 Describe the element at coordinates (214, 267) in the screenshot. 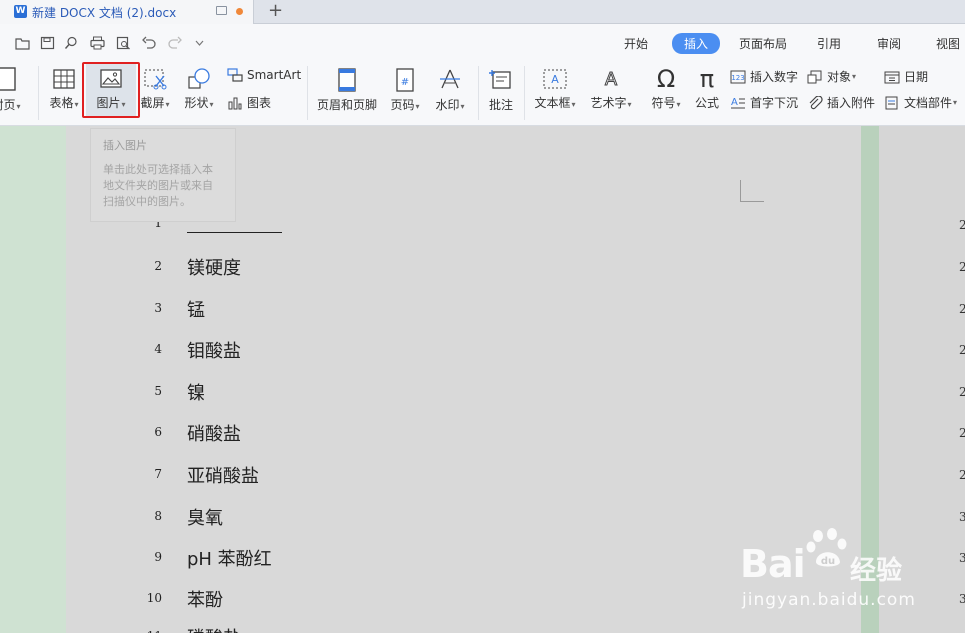

I see `line-text: 镁硬度` at that location.